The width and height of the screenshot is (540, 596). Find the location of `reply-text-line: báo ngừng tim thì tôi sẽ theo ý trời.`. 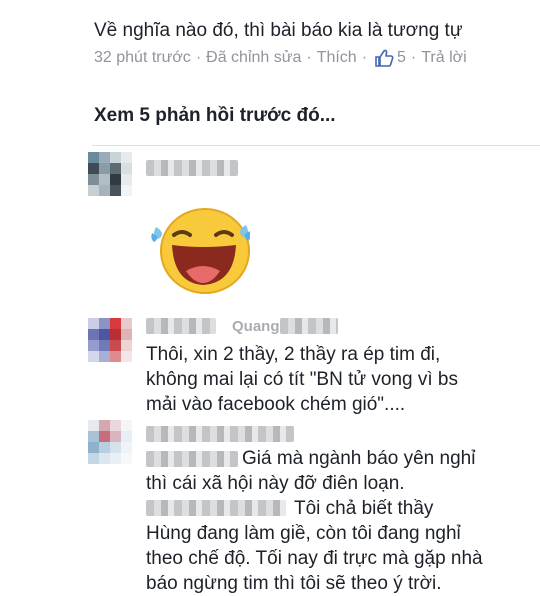

reply-text-line: báo ngừng tim thì tôi sẽ theo ý trời. is located at coordinates (294, 583).